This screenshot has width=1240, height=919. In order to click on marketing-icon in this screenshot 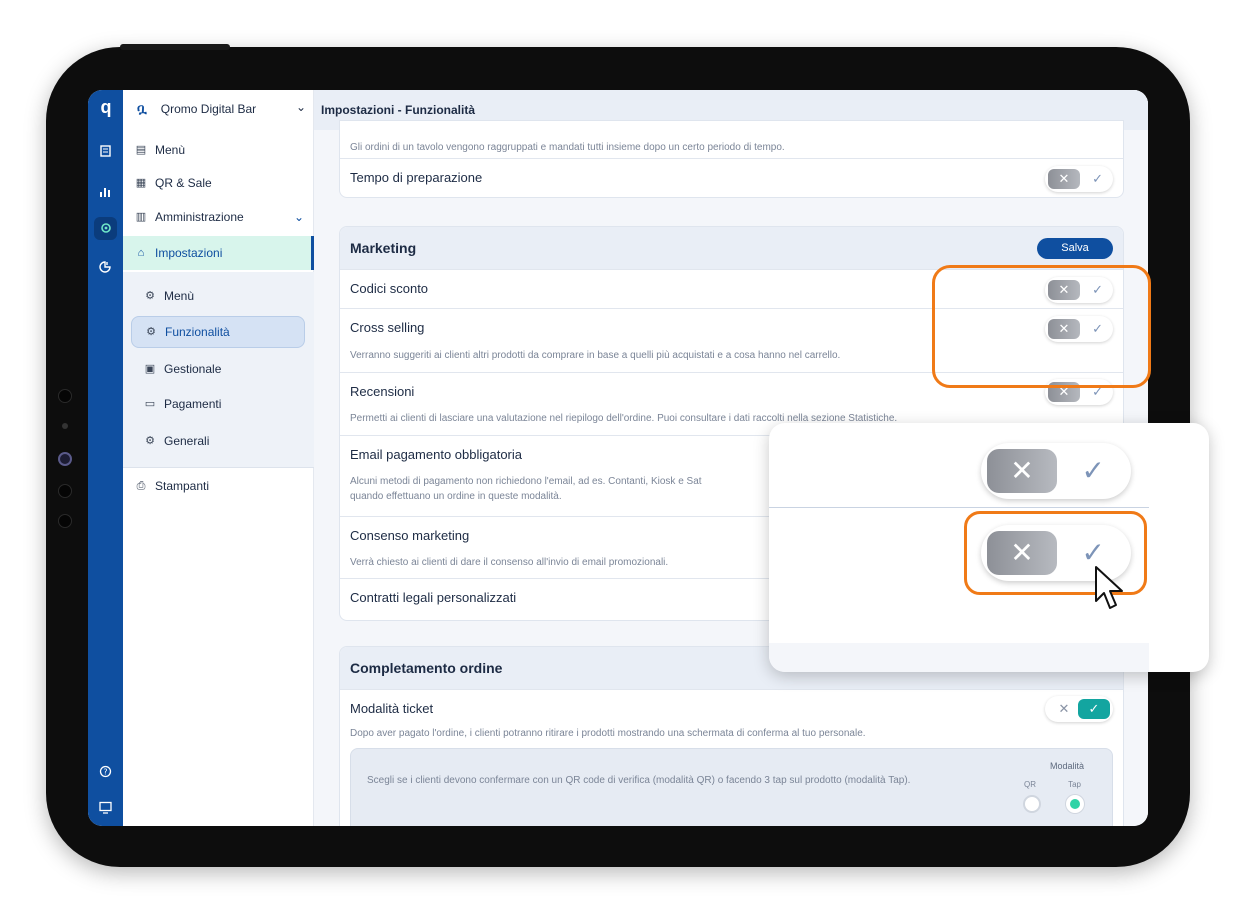, I will do `click(105, 266)`.